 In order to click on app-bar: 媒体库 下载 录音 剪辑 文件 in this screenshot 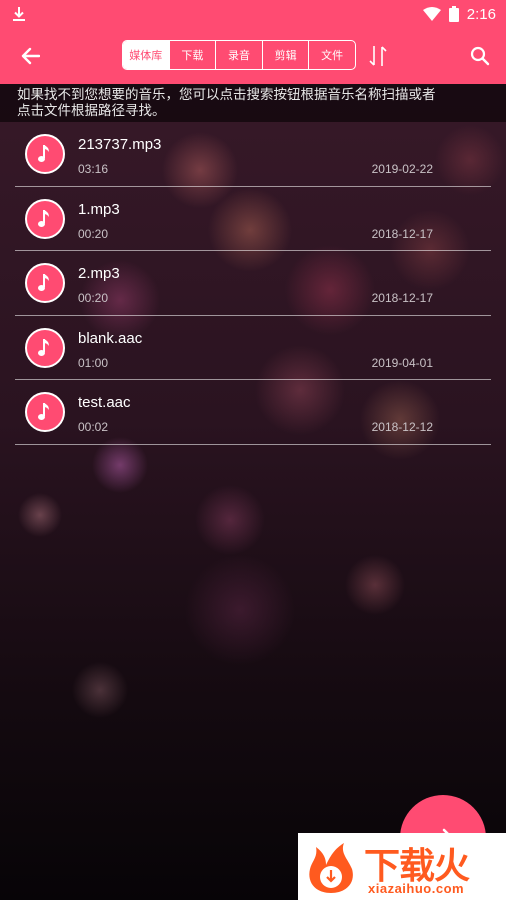, I will do `click(253, 56)`.